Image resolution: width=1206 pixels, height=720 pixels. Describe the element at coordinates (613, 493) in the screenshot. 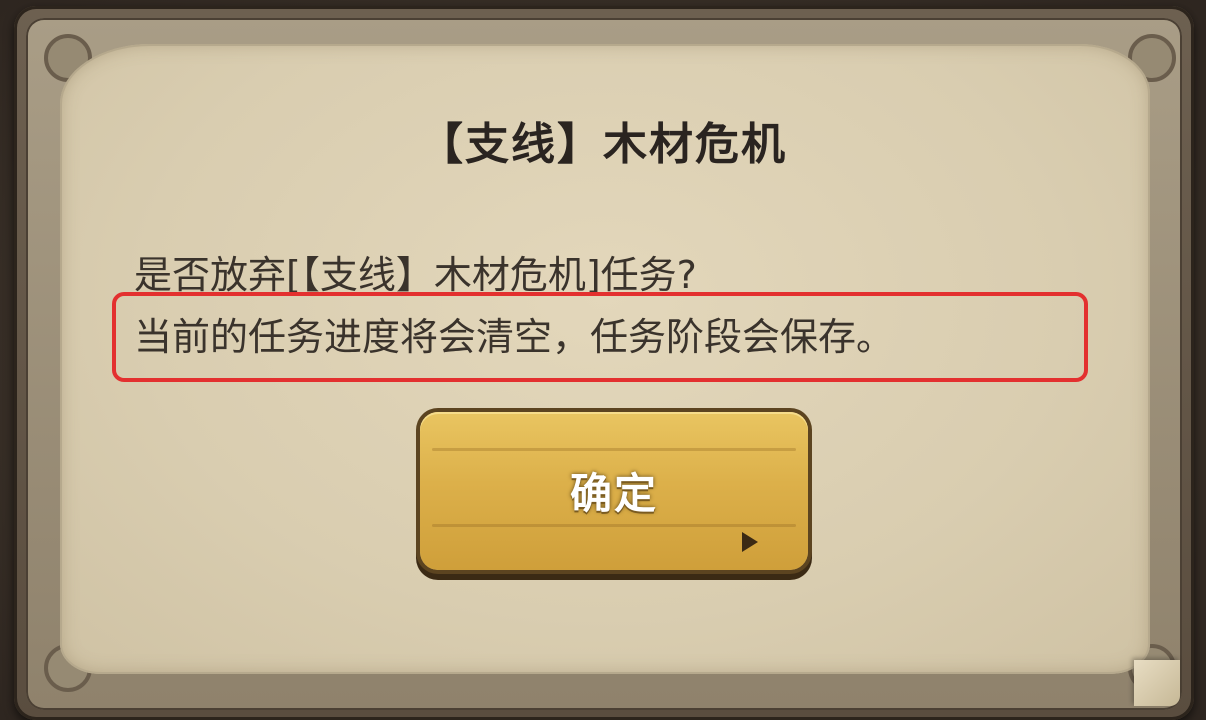

I see `confirm-button-label: 确定` at that location.